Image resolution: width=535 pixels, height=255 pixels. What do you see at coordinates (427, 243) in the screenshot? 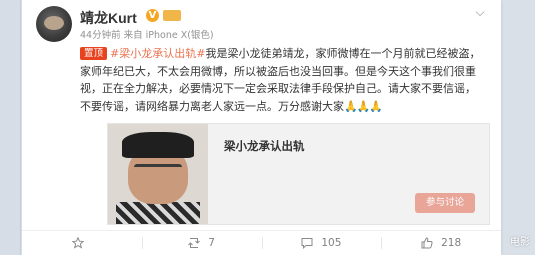
I see `thumbs-up-icon` at bounding box center [427, 243].